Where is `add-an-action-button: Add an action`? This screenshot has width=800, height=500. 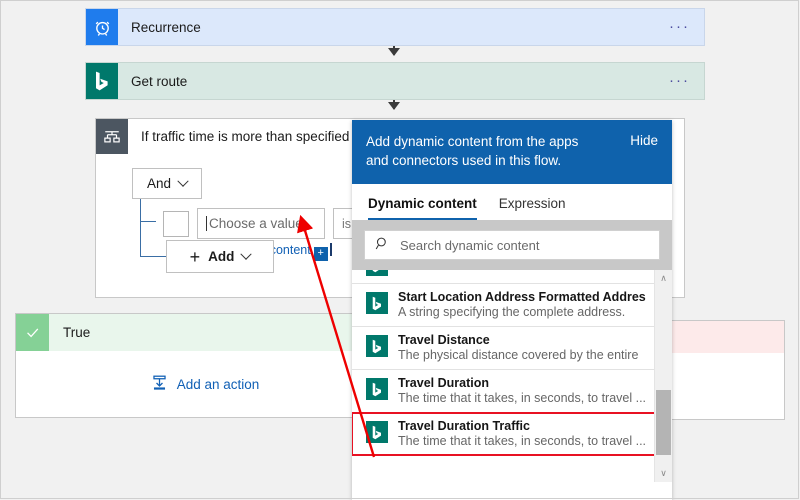
add-an-action-button: Add an action is located at coordinates (205, 384).